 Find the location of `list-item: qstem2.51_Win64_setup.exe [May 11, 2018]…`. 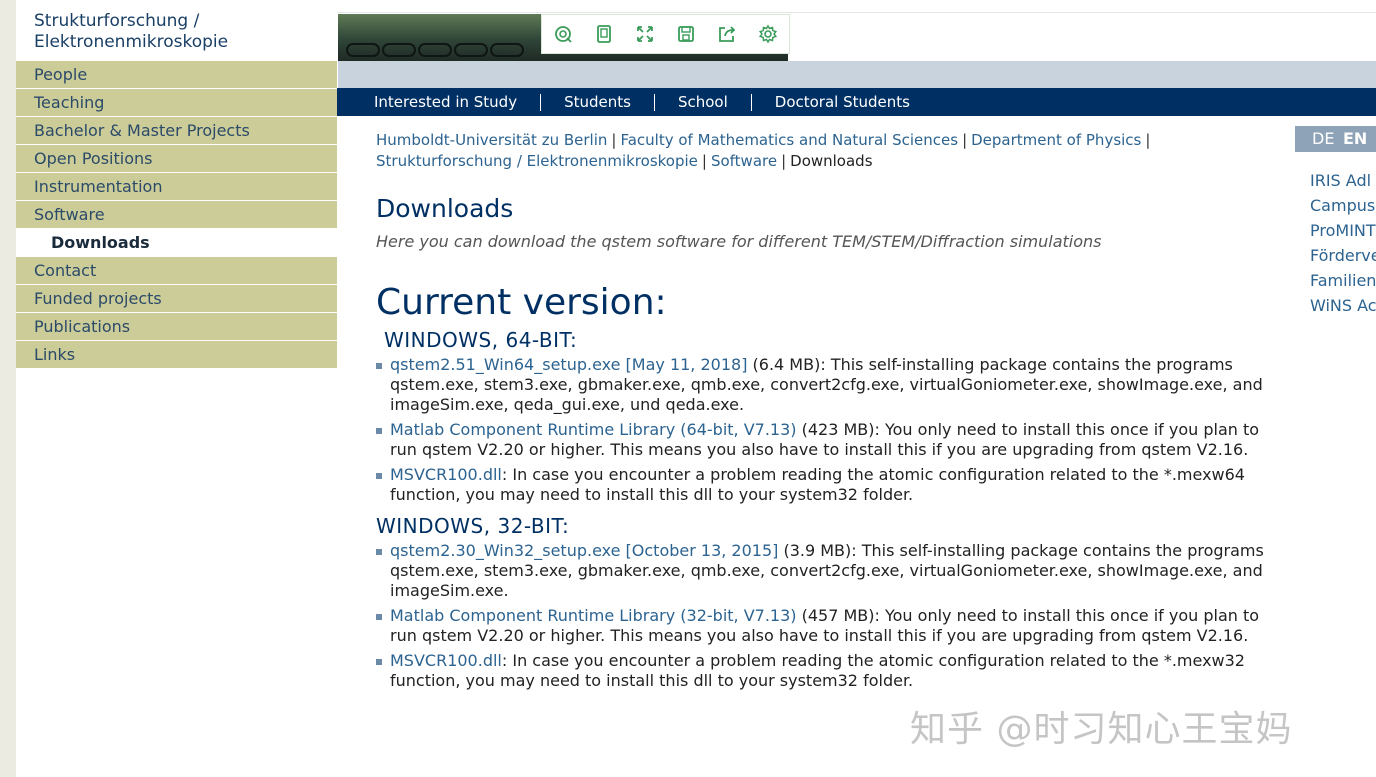

list-item: qstem2.51_Win64_setup.exe [May 11, 2018]… is located at coordinates (821, 385).